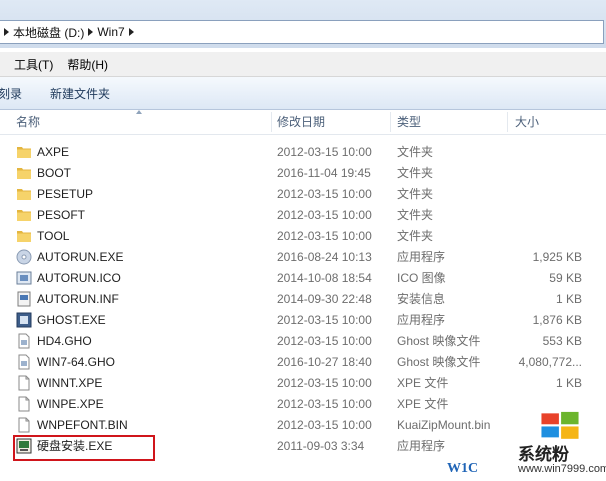  What do you see at coordinates (562, 341) in the screenshot?
I see `file-size: 553 KB` at bounding box center [562, 341].